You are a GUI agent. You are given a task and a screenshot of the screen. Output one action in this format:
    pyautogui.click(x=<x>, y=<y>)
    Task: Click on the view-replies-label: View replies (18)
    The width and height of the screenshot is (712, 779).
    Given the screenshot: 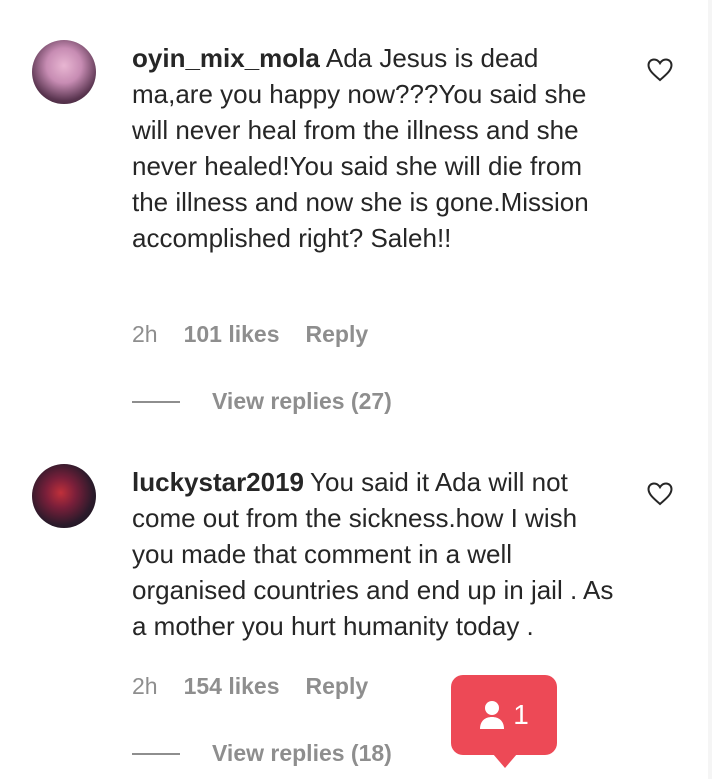 What is the action you would take?
    pyautogui.click(x=302, y=753)
    